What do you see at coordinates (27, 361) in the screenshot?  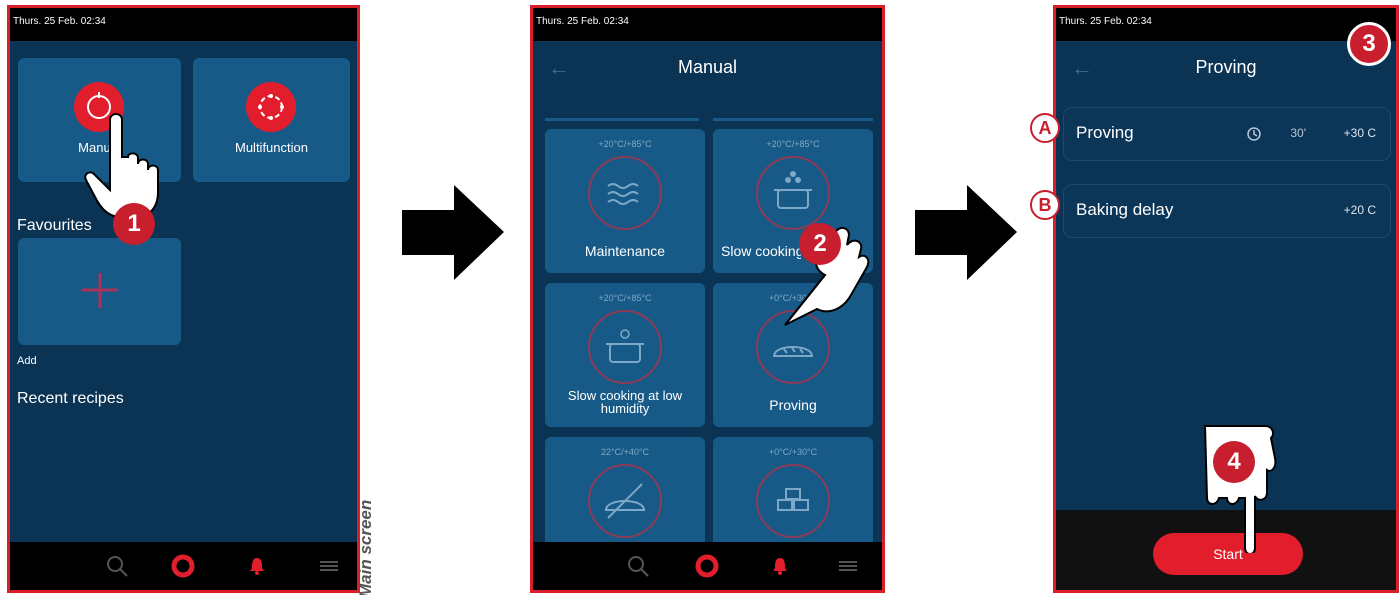 I see `add-label: Add` at bounding box center [27, 361].